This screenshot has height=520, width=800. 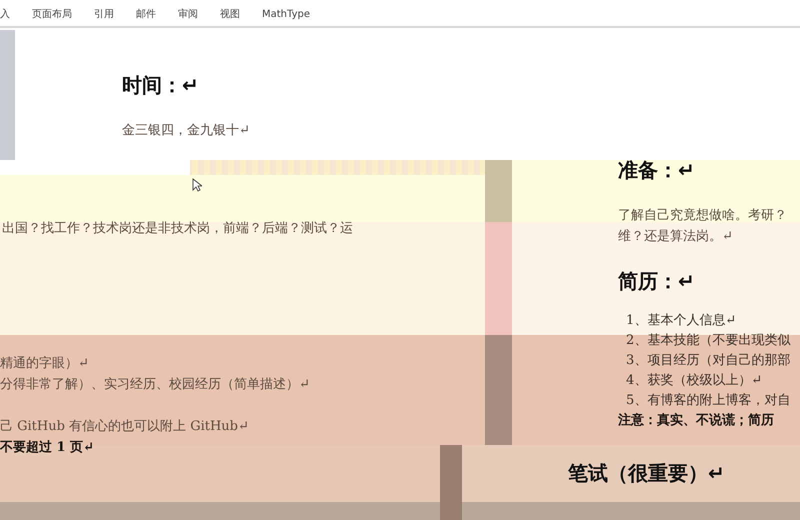 I want to click on body-text: 维？还是算法岗。↵, so click(x=675, y=237).